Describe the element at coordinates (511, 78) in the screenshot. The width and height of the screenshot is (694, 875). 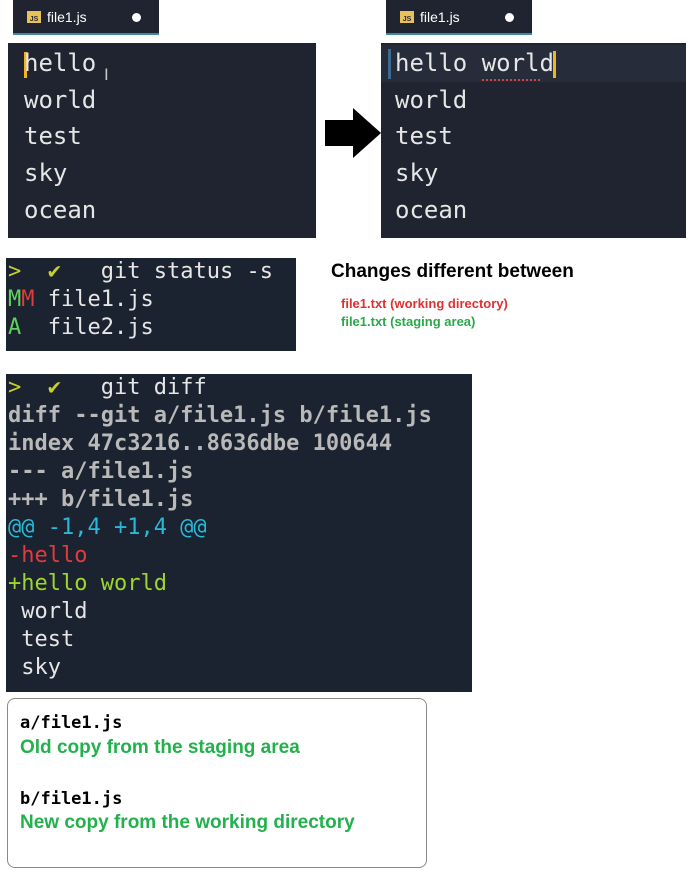
I see `spellcheck-underline` at that location.